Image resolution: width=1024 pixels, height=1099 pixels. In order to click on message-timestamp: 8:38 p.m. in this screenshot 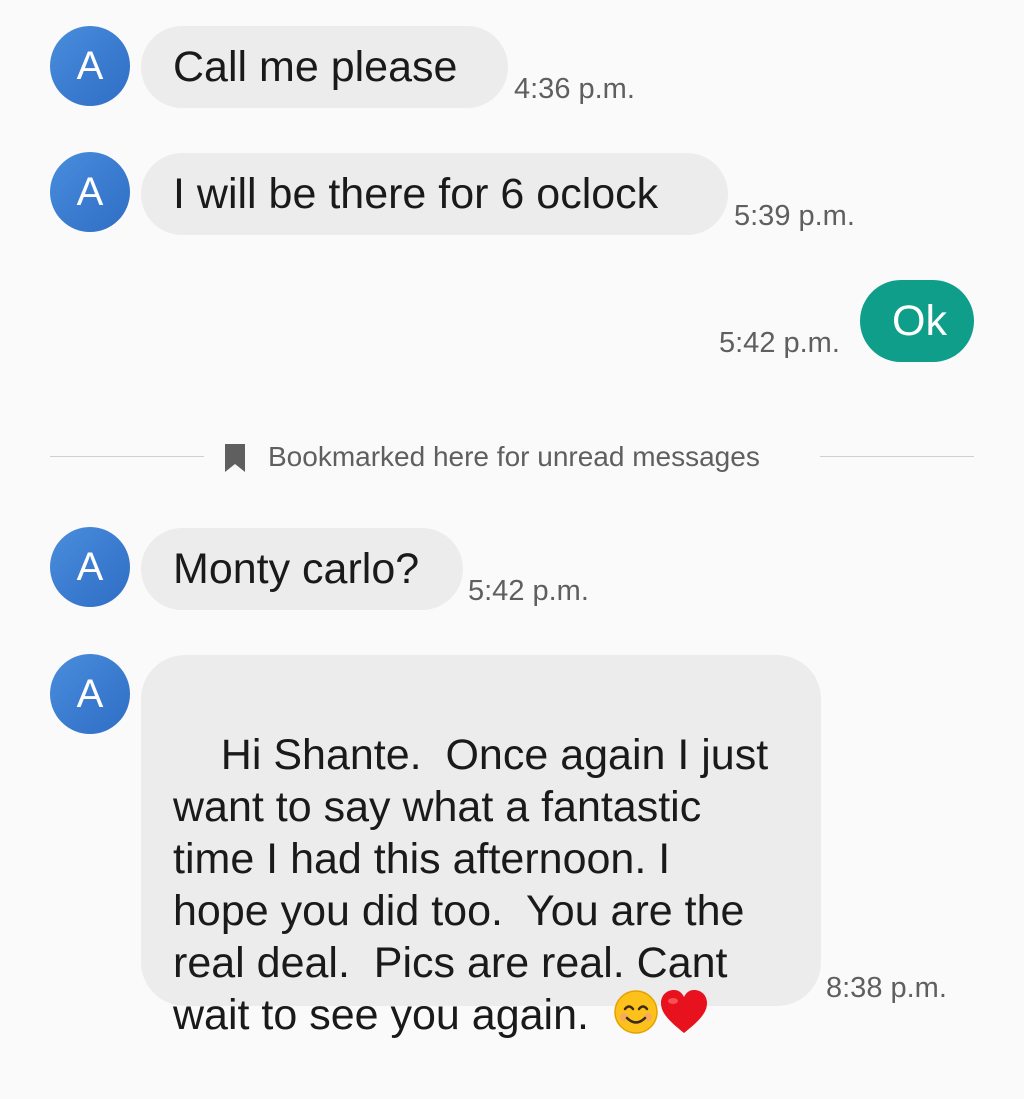, I will do `click(886, 988)`.